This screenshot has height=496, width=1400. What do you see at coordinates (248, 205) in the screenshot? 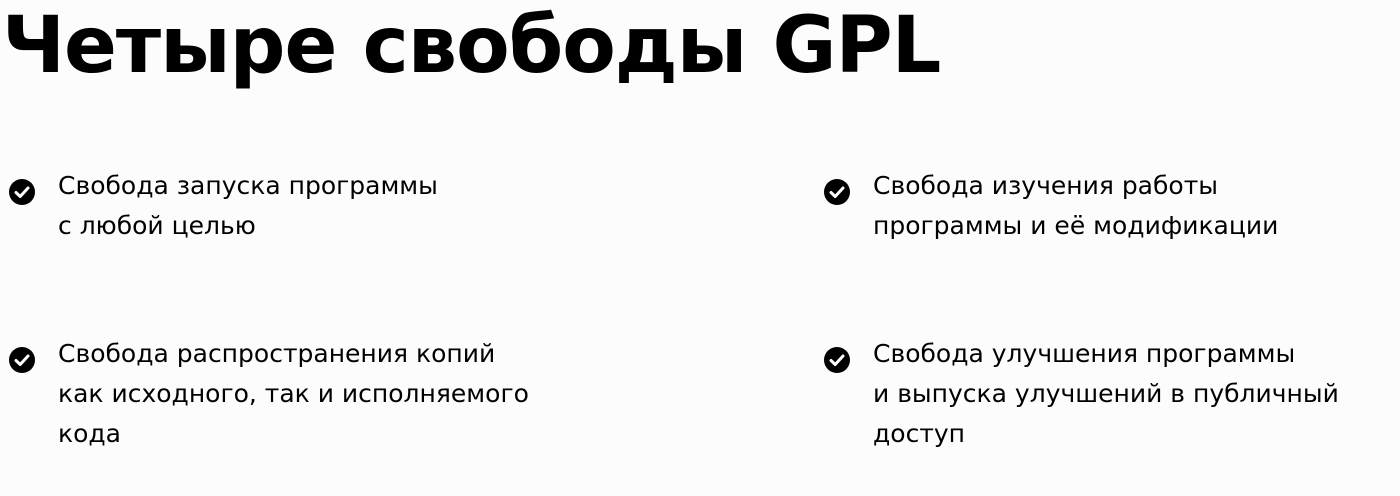
I see `freedom-text: Свобода запуска программы с любой целью` at bounding box center [248, 205].